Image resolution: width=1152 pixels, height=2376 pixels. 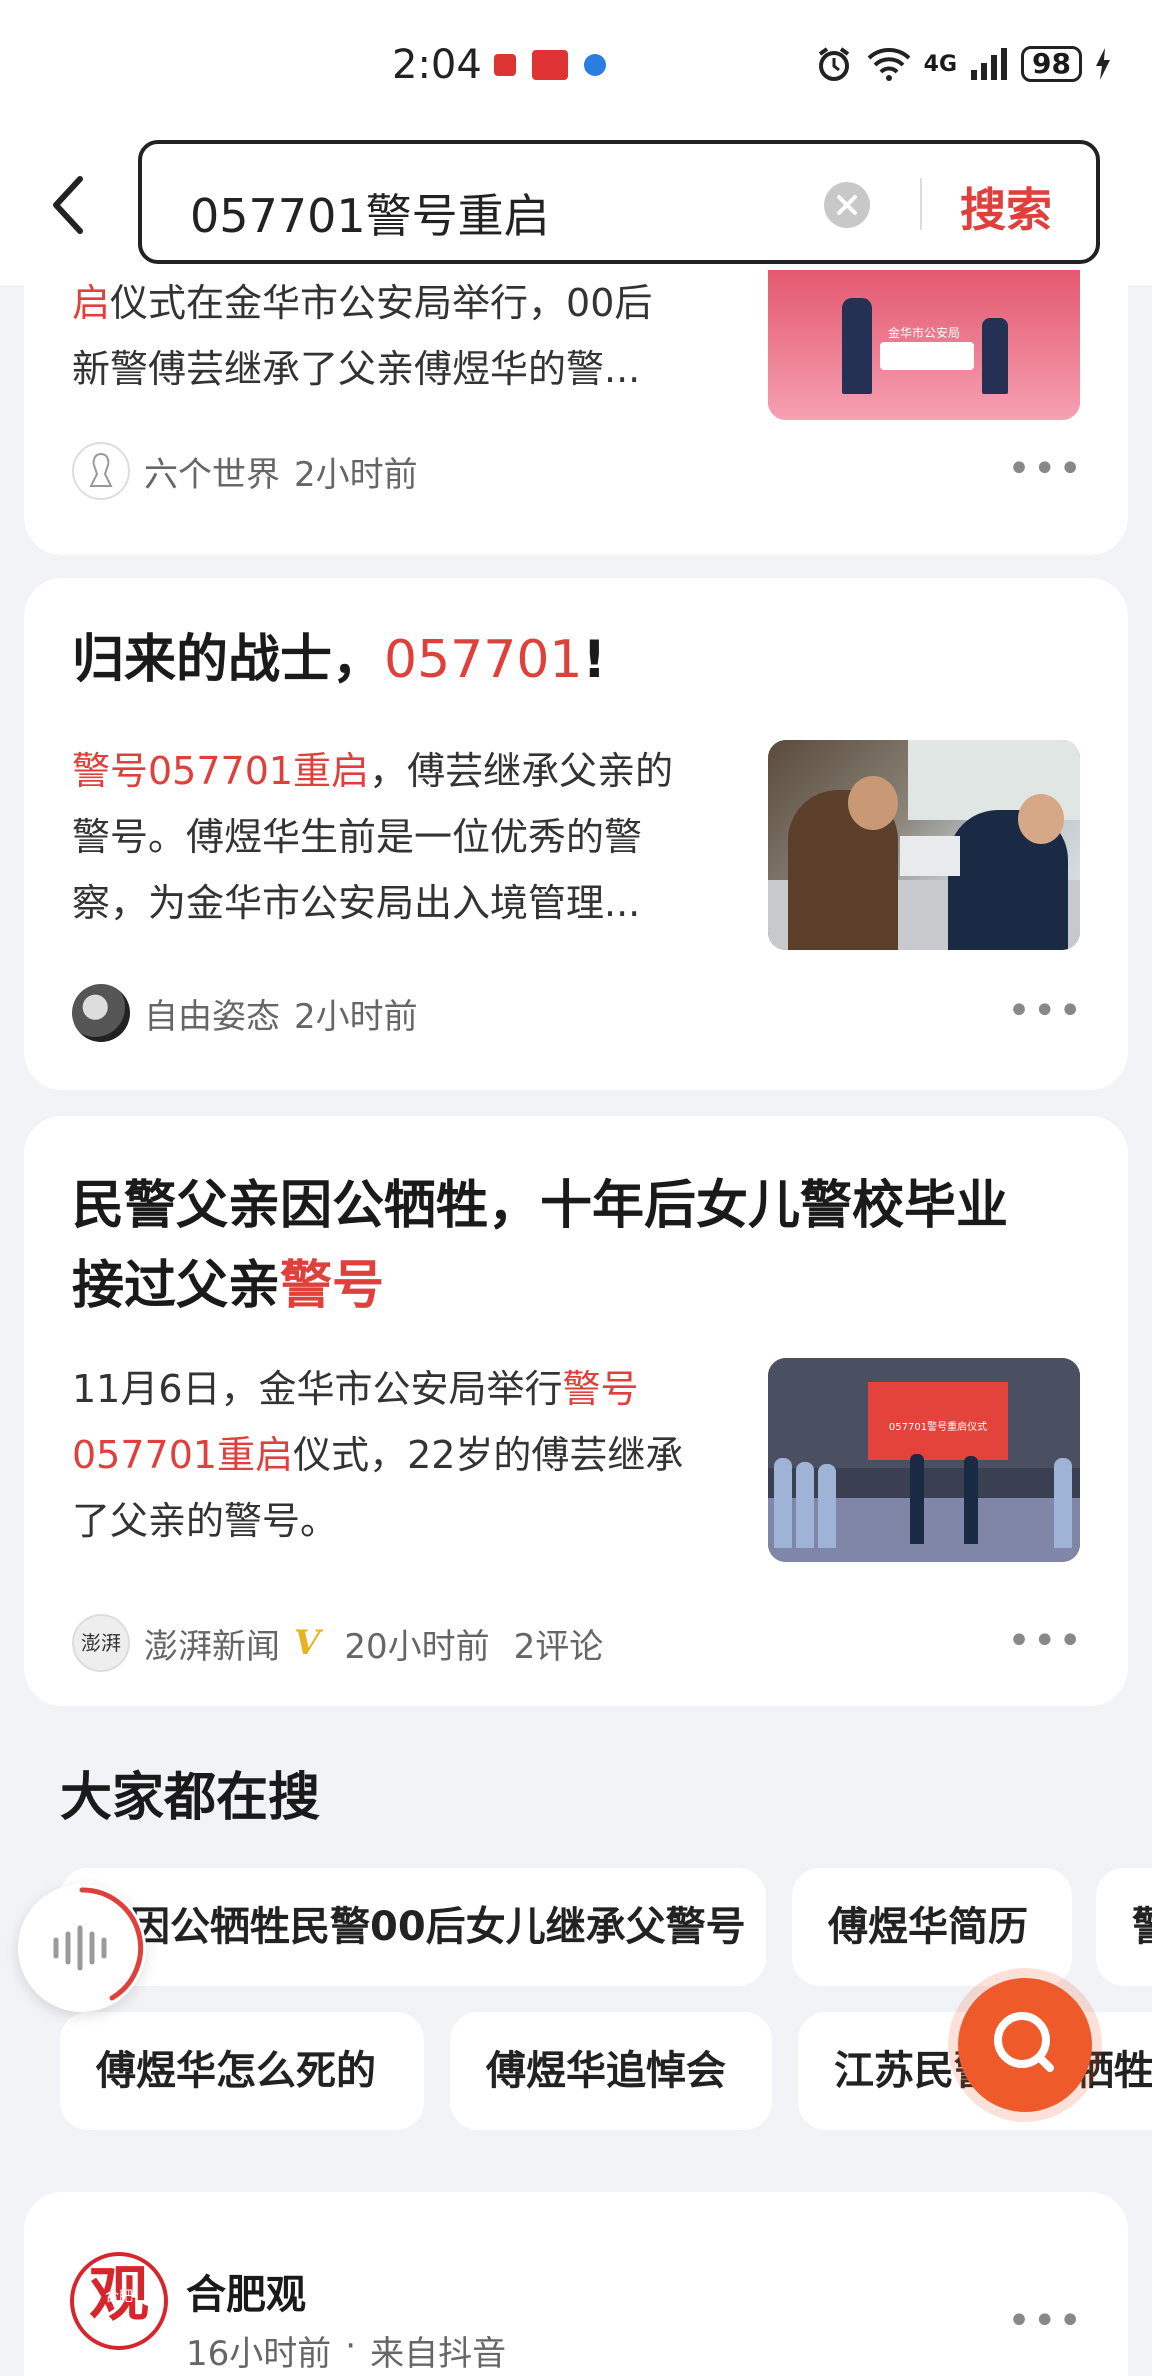 What do you see at coordinates (550, 65) in the screenshot?
I see `shopping-notification-icon` at bounding box center [550, 65].